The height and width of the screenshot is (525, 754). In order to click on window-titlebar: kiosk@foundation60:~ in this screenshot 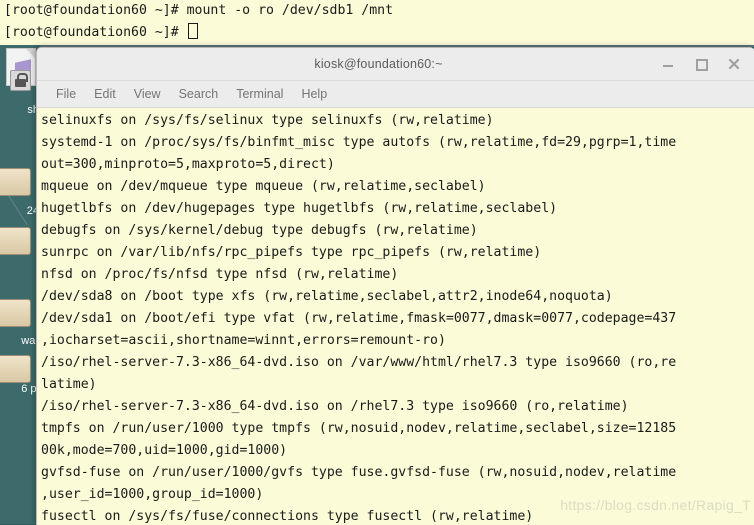, I will do `click(395, 64)`.